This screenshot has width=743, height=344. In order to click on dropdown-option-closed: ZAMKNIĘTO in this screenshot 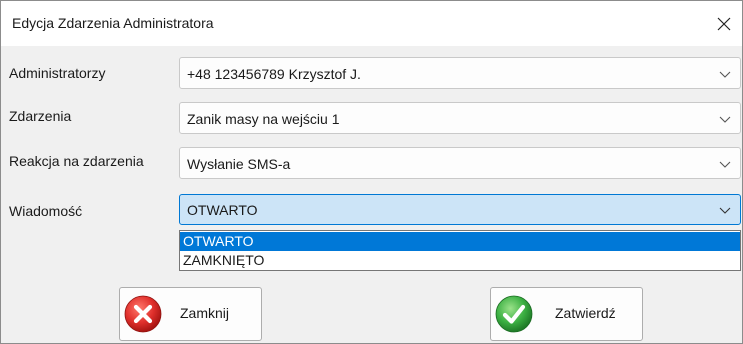, I will do `click(460, 260)`.